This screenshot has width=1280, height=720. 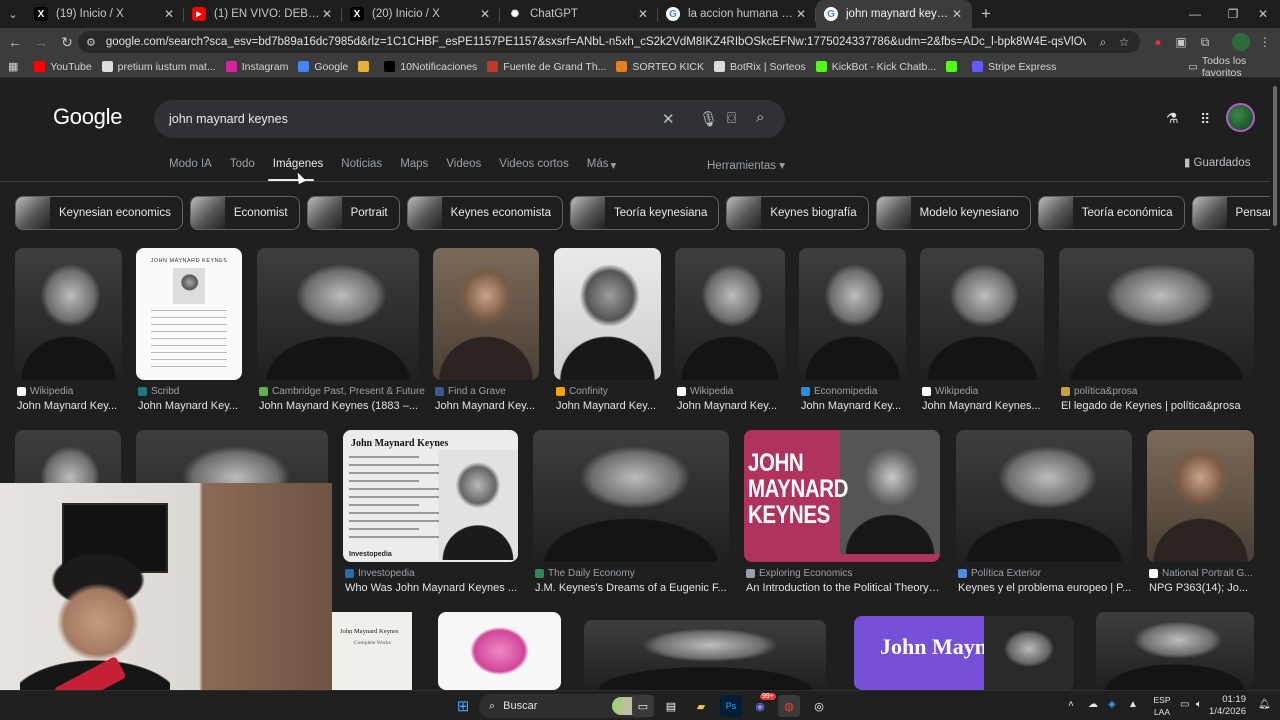 What do you see at coordinates (533, 165) in the screenshot?
I see `tab-videos-cortos: Videos cortos` at bounding box center [533, 165].